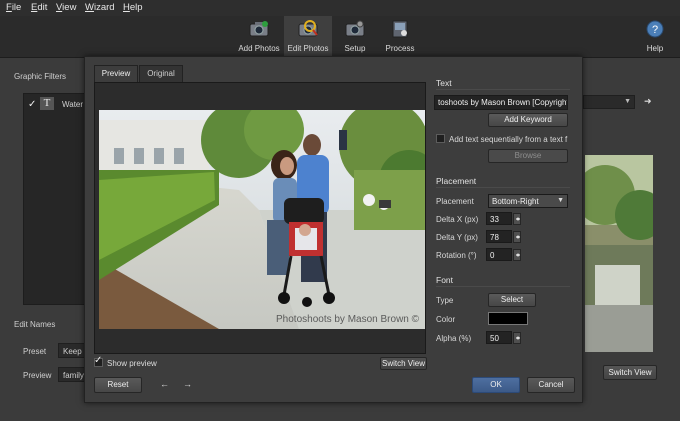 This screenshot has width=680, height=421. I want to click on setup-label: Setup, so click(355, 48).